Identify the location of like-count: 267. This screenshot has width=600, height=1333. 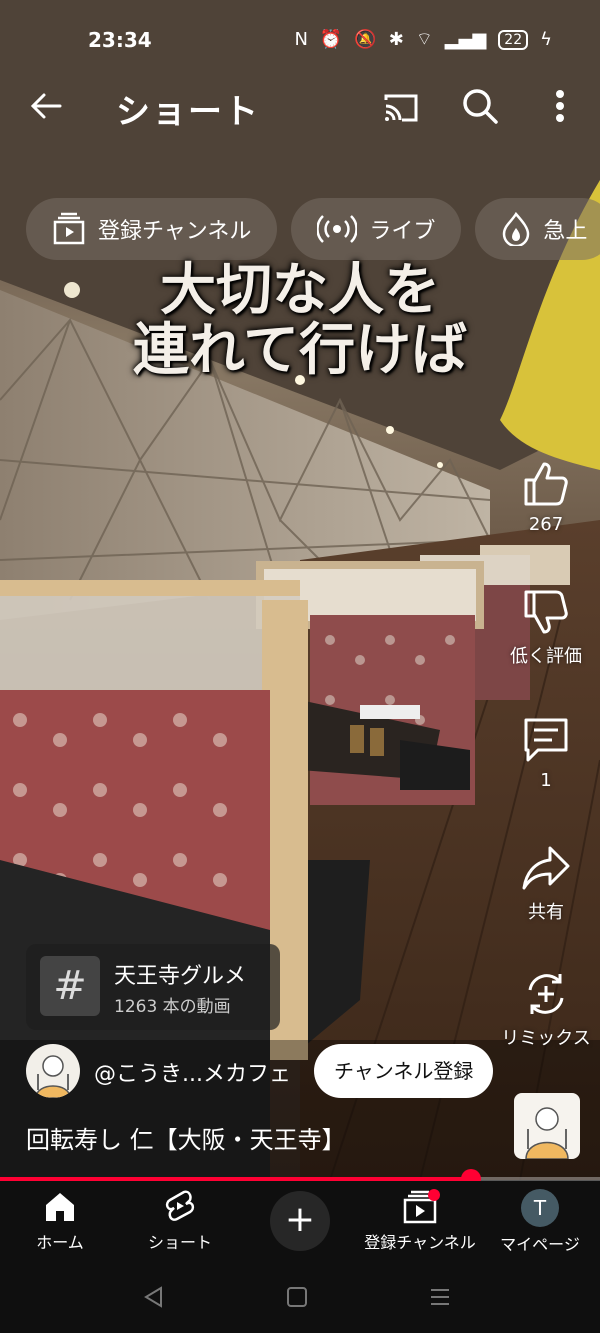
(546, 524).